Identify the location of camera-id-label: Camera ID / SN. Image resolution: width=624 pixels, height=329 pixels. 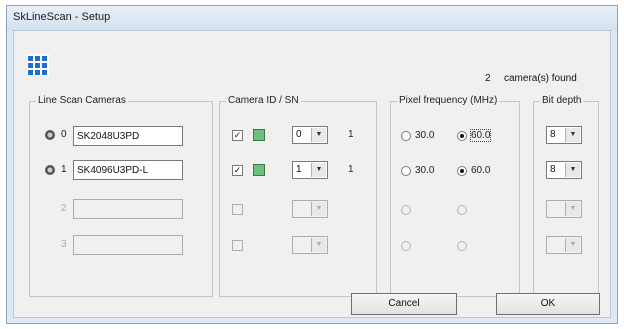
(263, 100).